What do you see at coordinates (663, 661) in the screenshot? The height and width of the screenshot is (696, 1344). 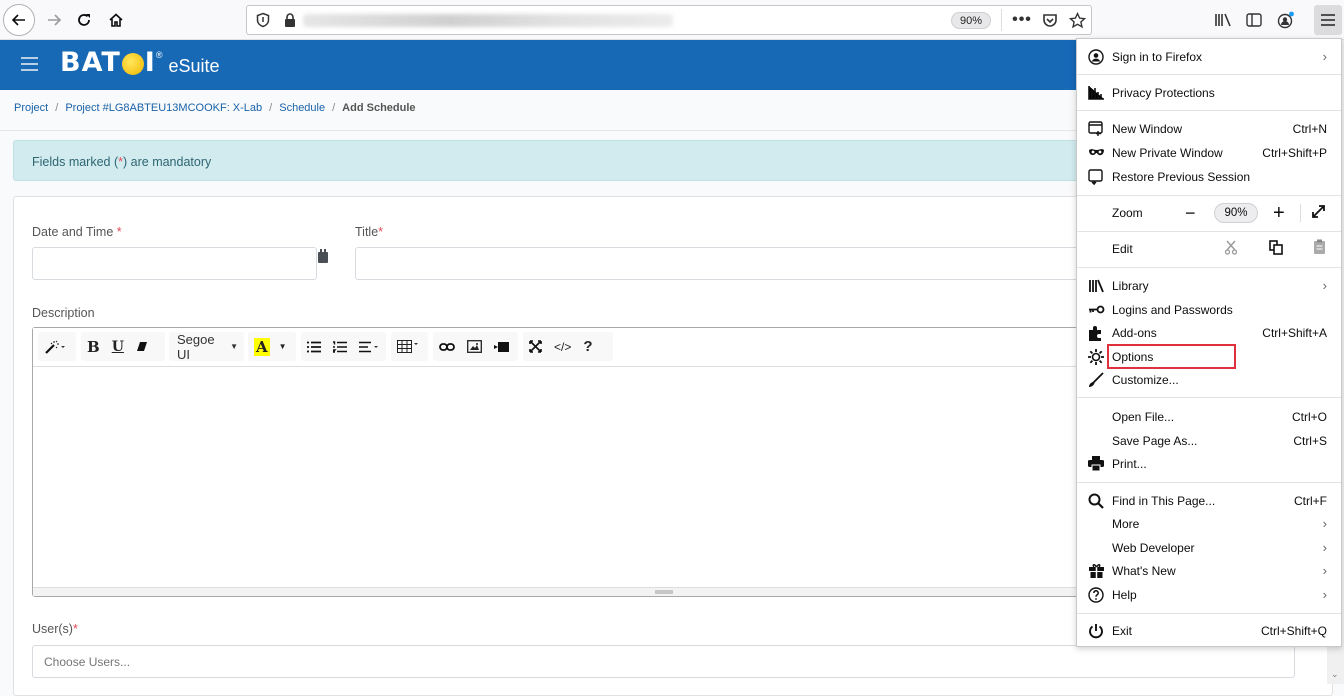 I see `users-select-input` at bounding box center [663, 661].